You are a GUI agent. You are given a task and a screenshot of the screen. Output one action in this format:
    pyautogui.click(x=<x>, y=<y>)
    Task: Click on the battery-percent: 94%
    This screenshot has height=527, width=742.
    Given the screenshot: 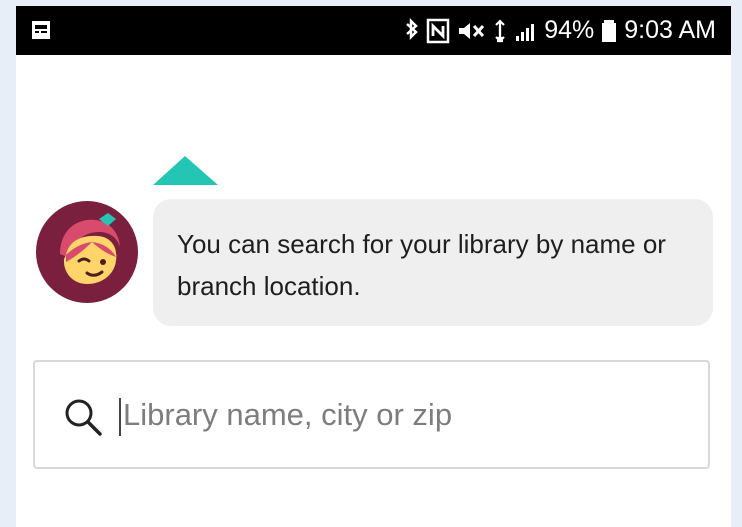 What is the action you would take?
    pyautogui.click(x=569, y=30)
    